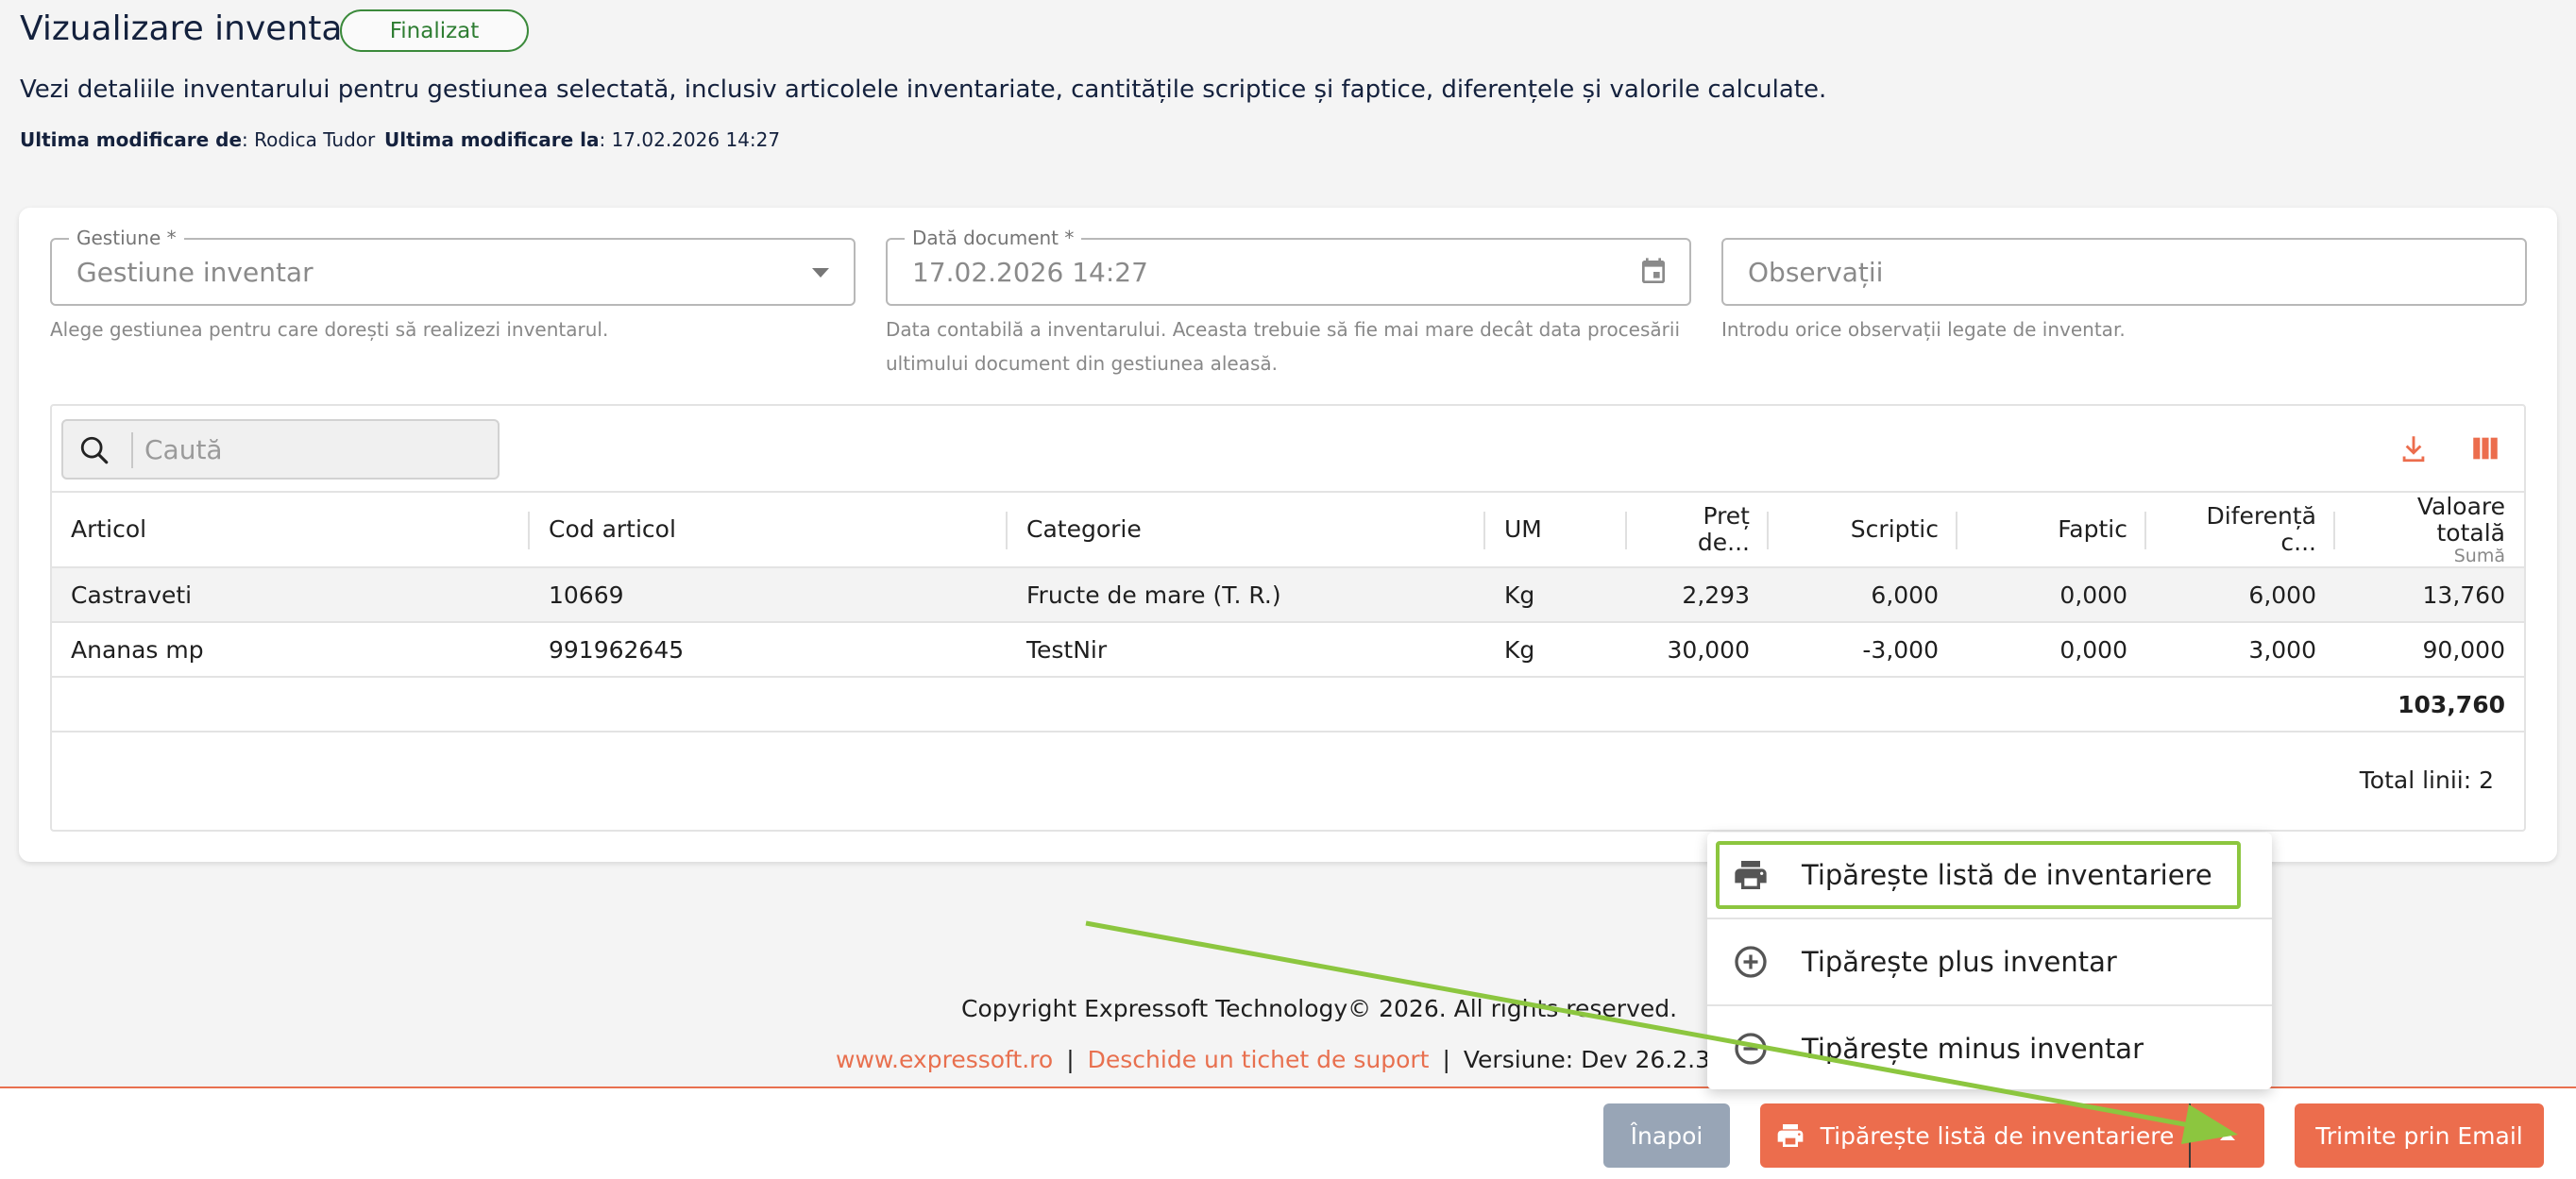 This screenshot has width=2576, height=1179. What do you see at coordinates (188, 28) in the screenshot?
I see `page-title: Vizualizare inventar` at bounding box center [188, 28].